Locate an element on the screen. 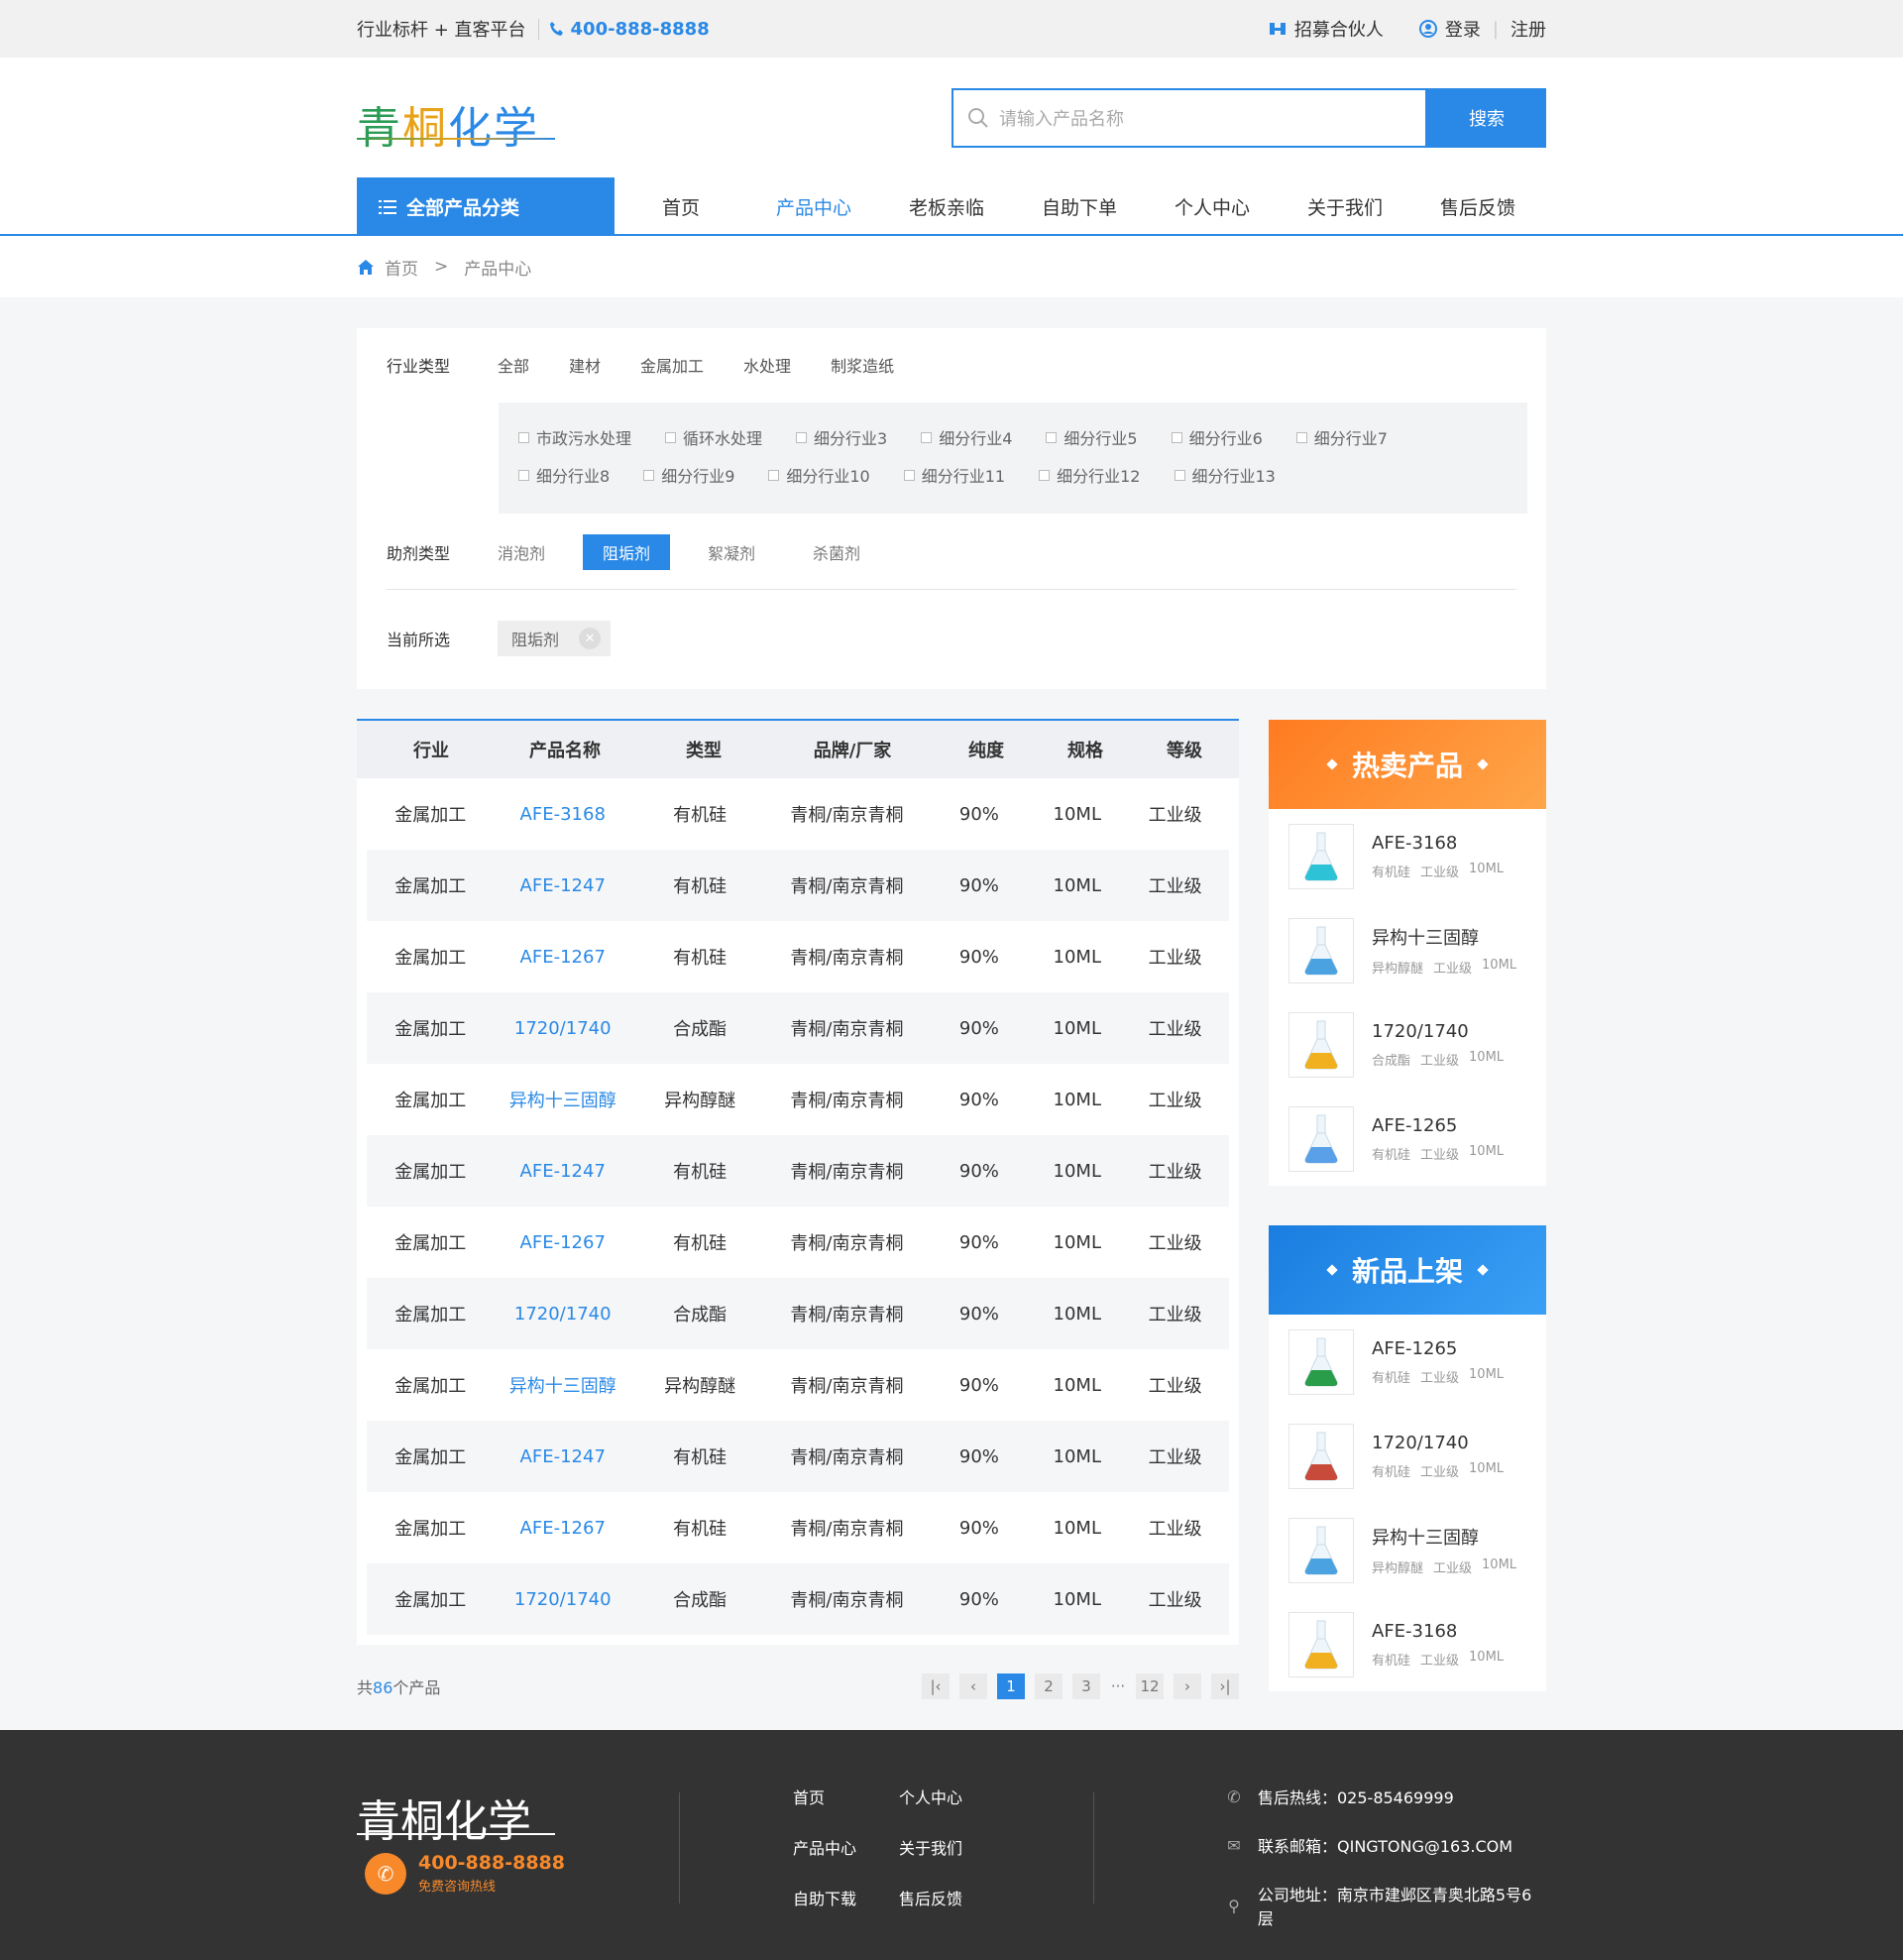 The image size is (1903, 1960). sub-industry-checkbox: 细分行业7 is located at coordinates (1341, 437).